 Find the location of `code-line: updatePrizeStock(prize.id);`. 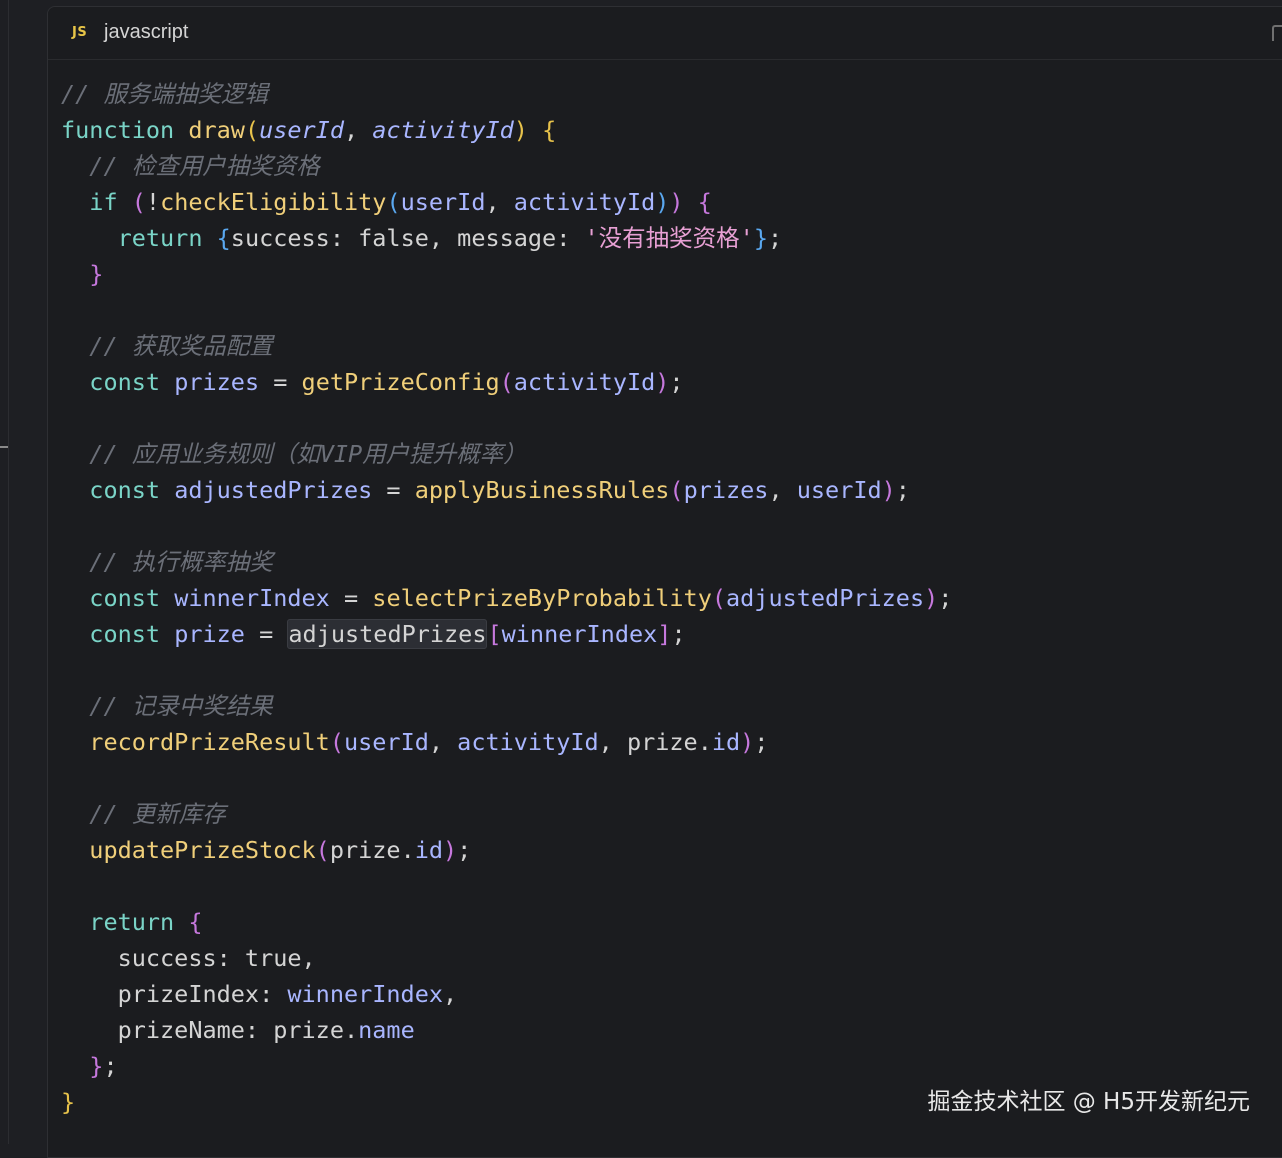

code-line: updatePrizeStock(prize.id); is located at coordinates (671, 850).